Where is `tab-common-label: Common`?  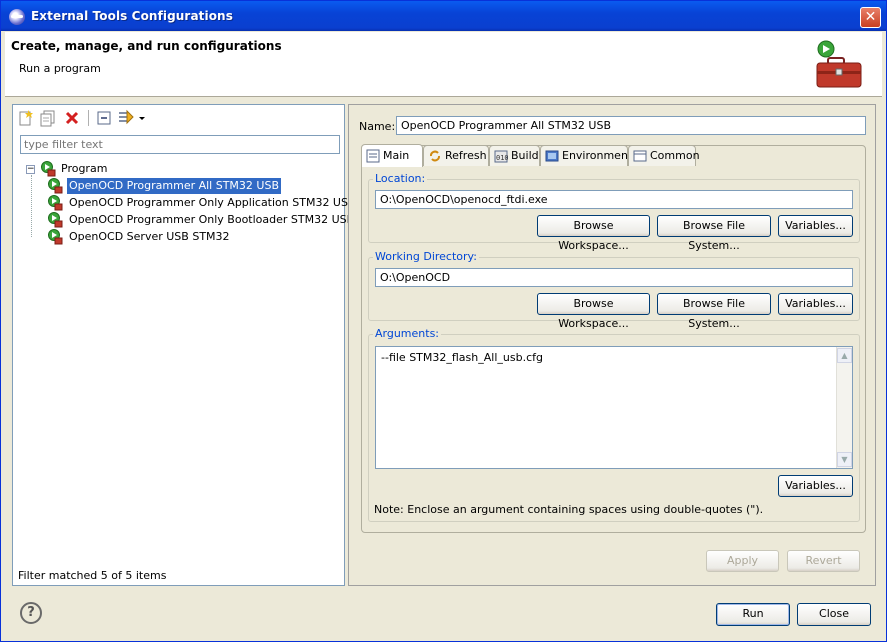
tab-common-label: Common is located at coordinates (675, 155).